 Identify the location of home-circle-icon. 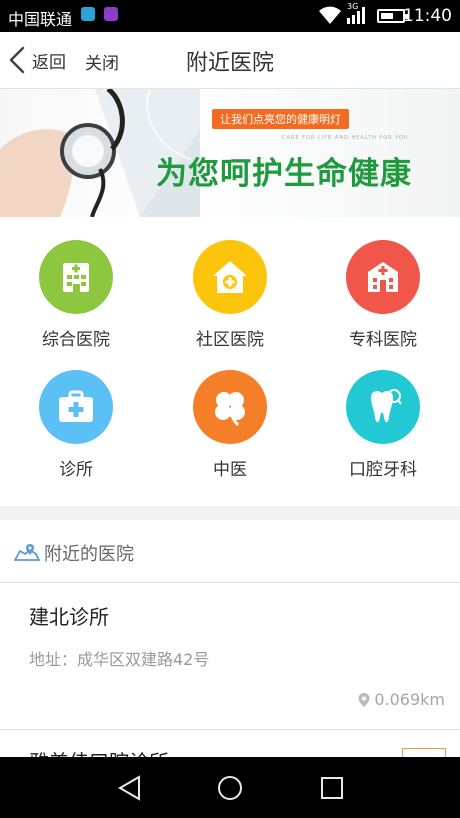
(230, 788).